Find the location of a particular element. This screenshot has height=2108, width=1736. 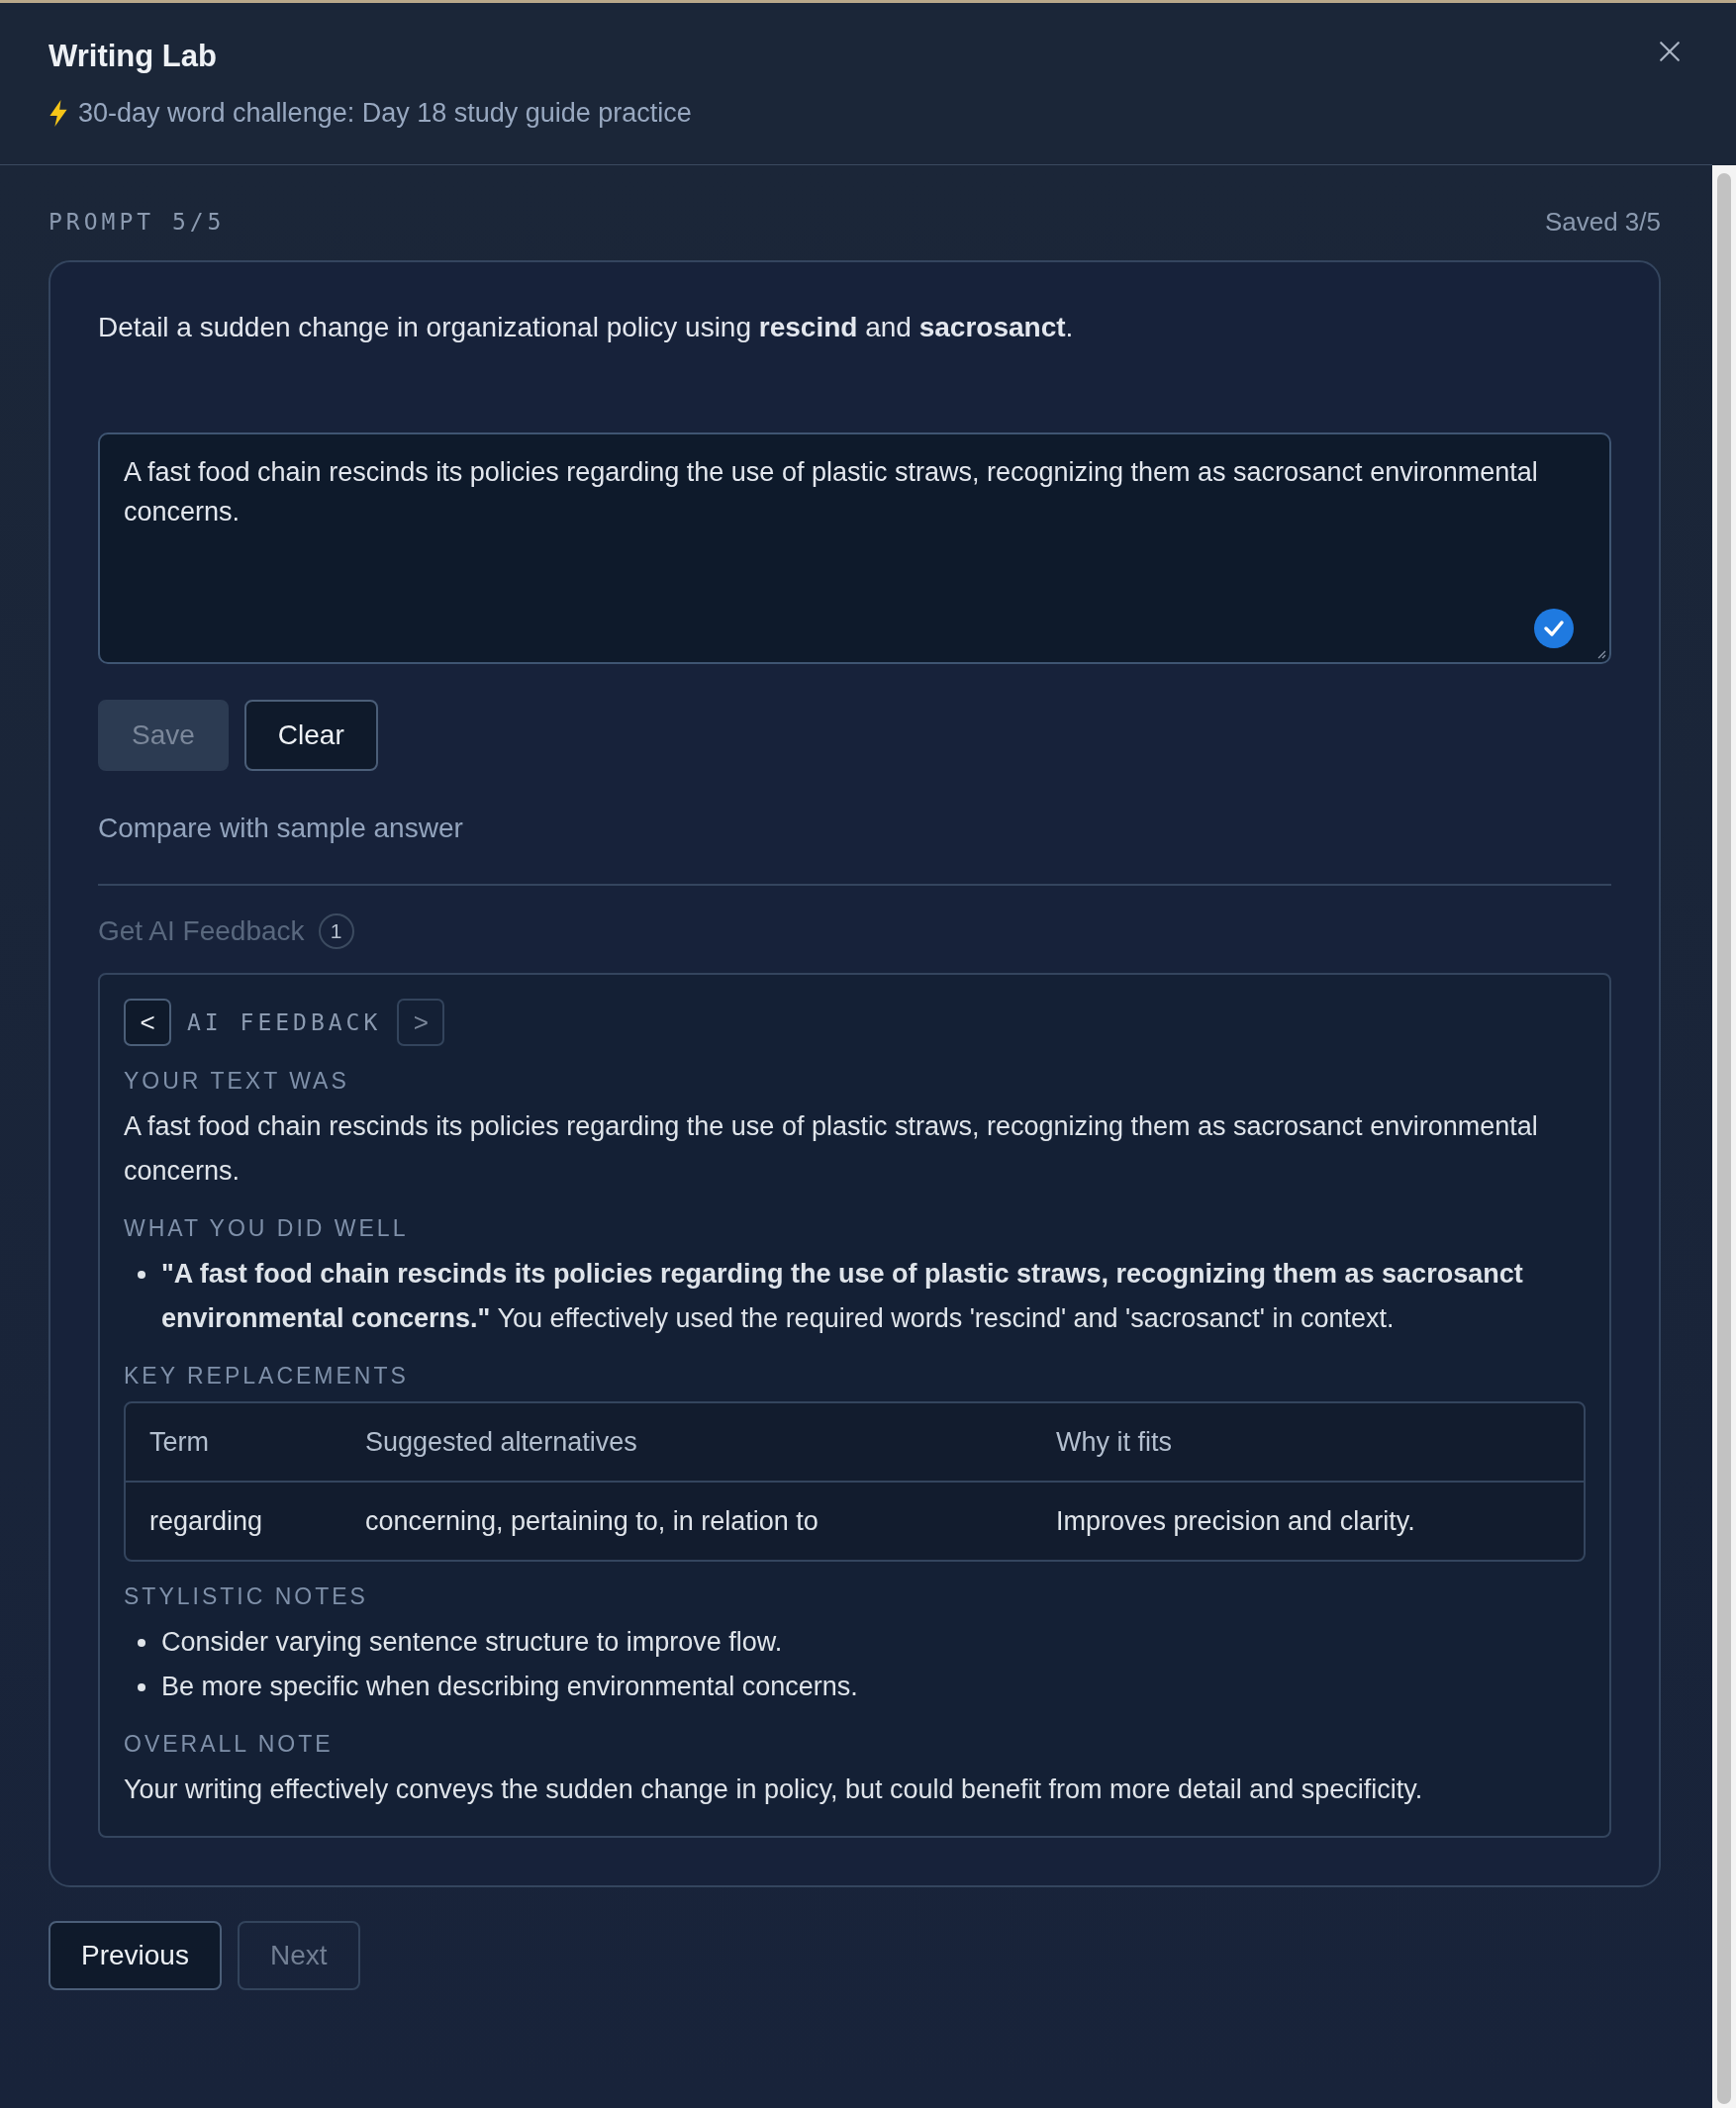

challenge-subtitle: 30-day word challenge: Day 18 study guide practice is located at coordinates (385, 114).